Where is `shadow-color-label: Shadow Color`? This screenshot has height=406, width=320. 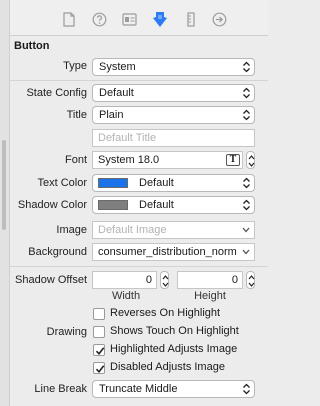
shadow-color-label: Shadow Color is located at coordinates (52, 205).